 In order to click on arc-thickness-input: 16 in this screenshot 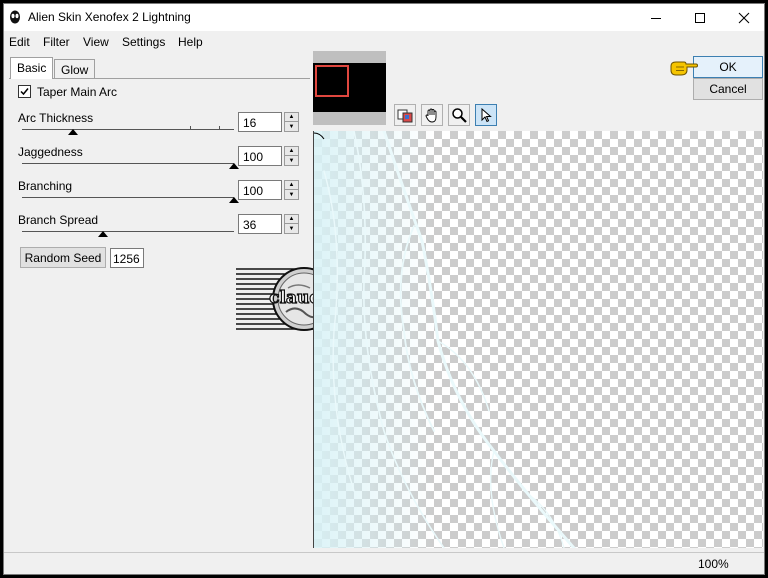, I will do `click(260, 122)`.